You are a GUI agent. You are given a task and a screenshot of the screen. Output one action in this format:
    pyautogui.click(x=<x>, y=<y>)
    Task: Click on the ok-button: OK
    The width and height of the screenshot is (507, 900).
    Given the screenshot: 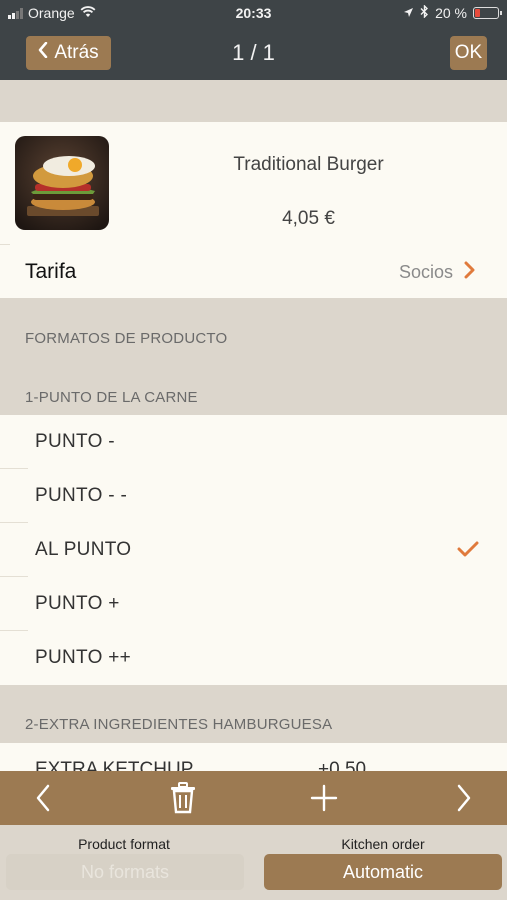 What is the action you would take?
    pyautogui.click(x=468, y=53)
    